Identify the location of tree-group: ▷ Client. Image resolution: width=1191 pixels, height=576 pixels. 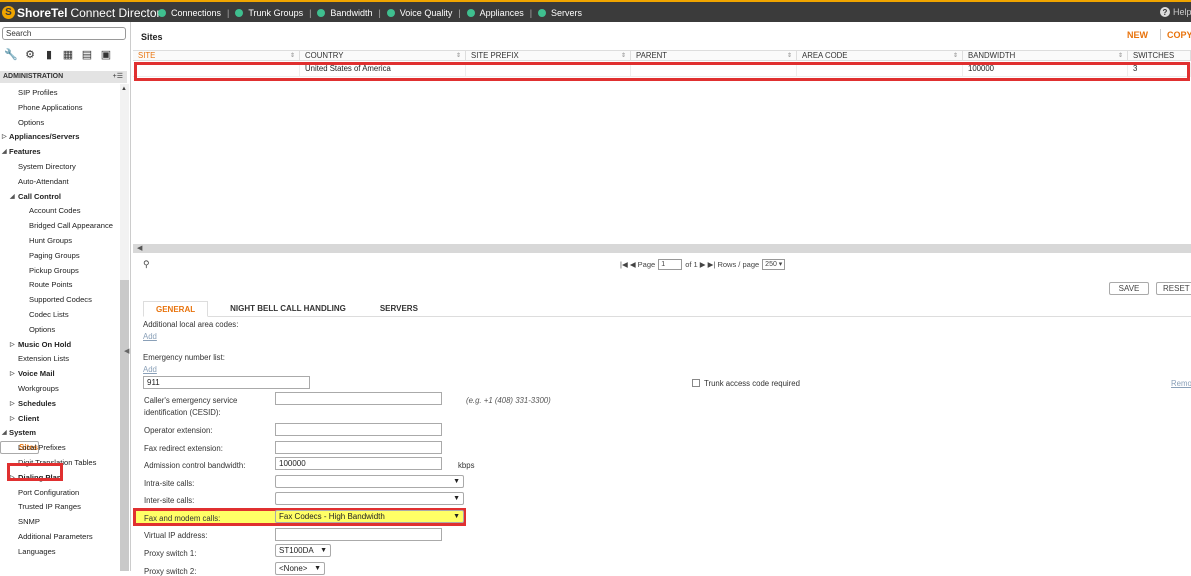
(59, 419).